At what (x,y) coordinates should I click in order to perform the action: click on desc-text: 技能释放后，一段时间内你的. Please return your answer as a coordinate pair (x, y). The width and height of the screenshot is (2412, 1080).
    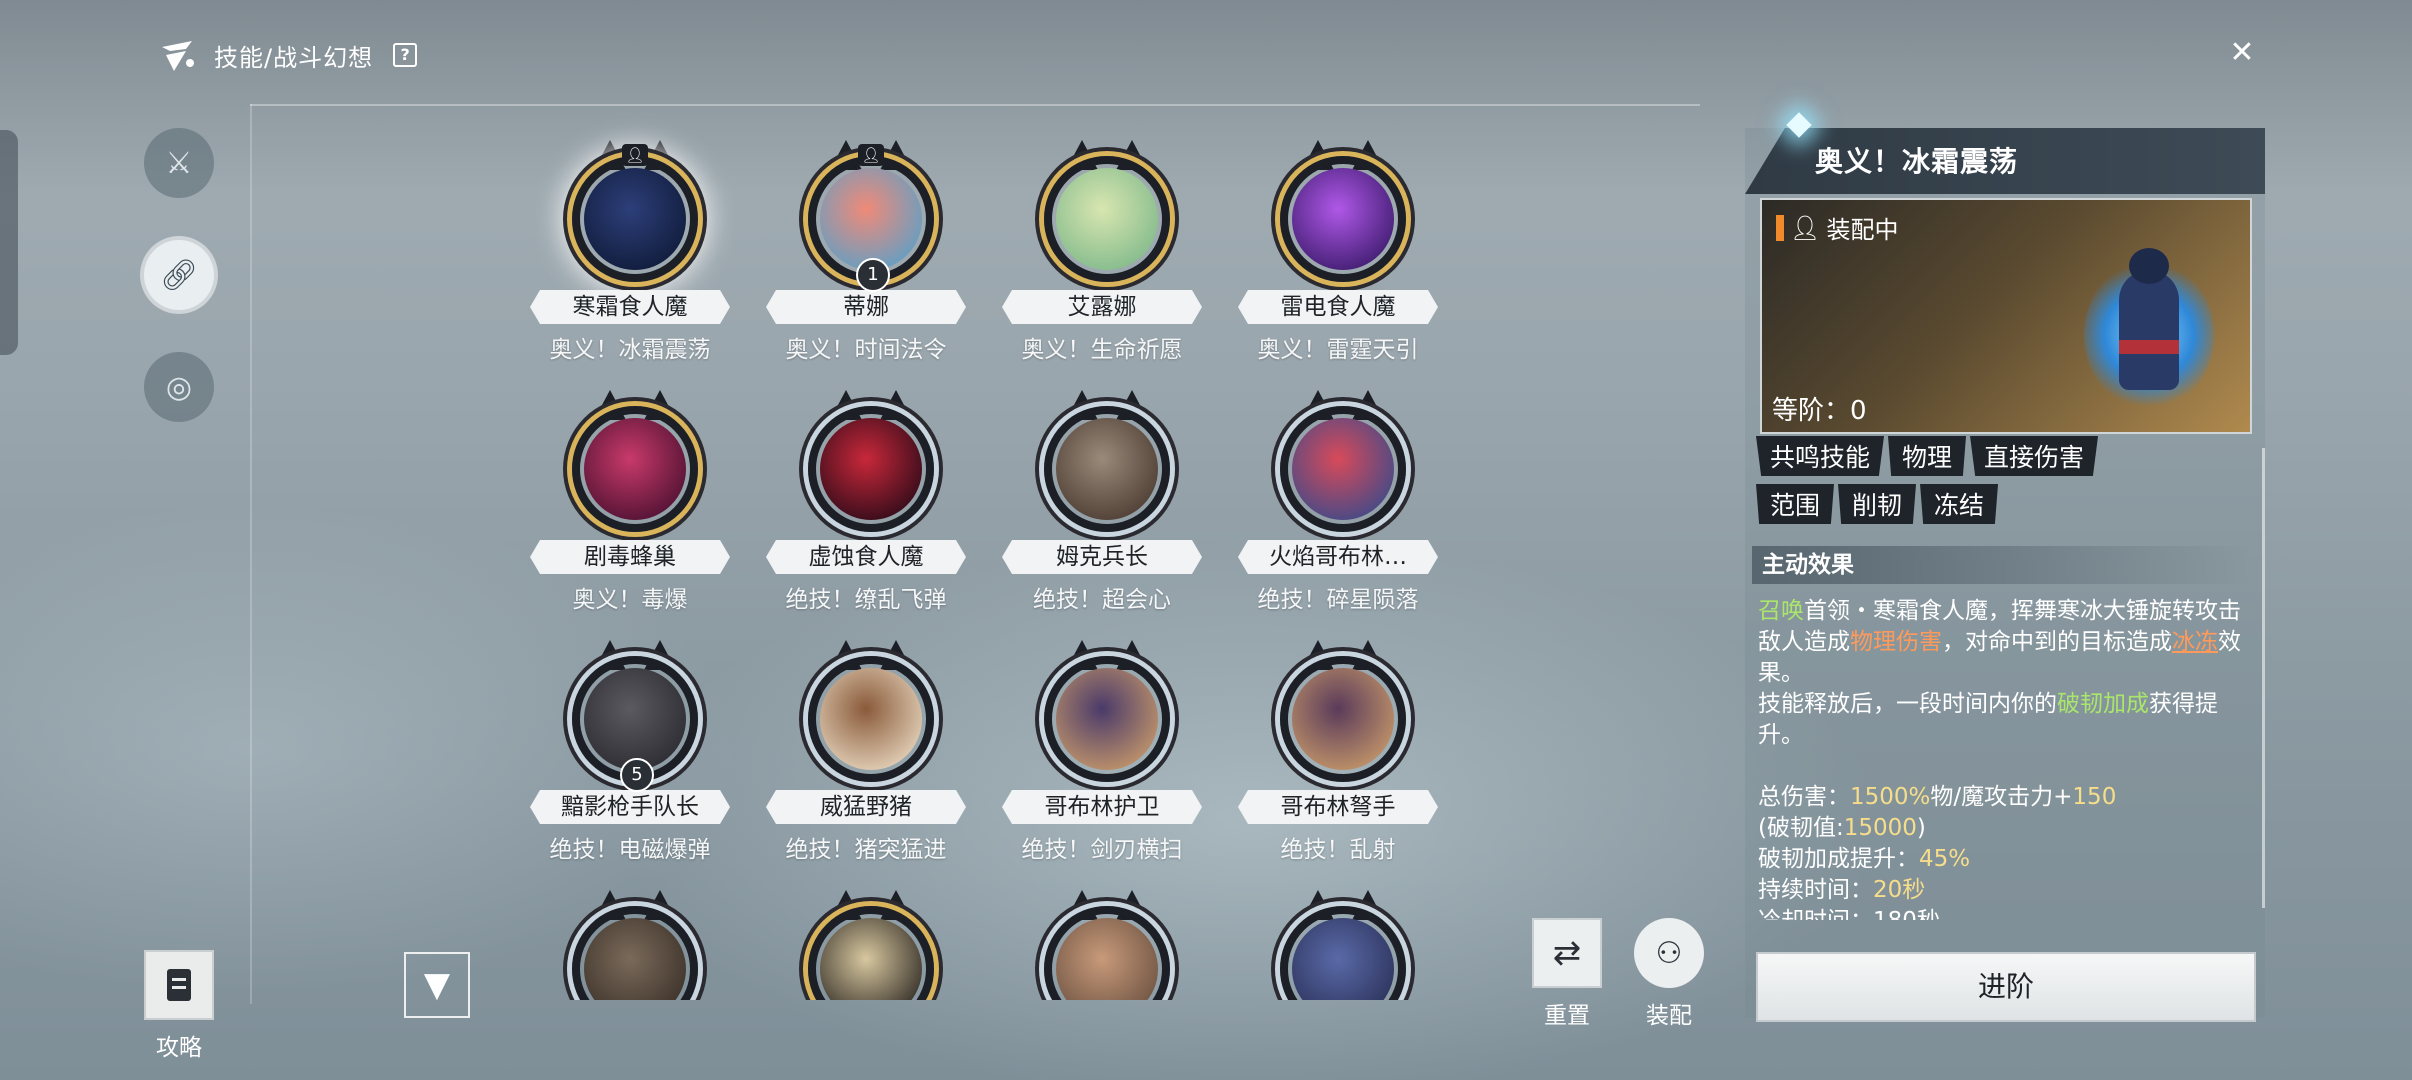
    Looking at the image, I should click on (1907, 704).